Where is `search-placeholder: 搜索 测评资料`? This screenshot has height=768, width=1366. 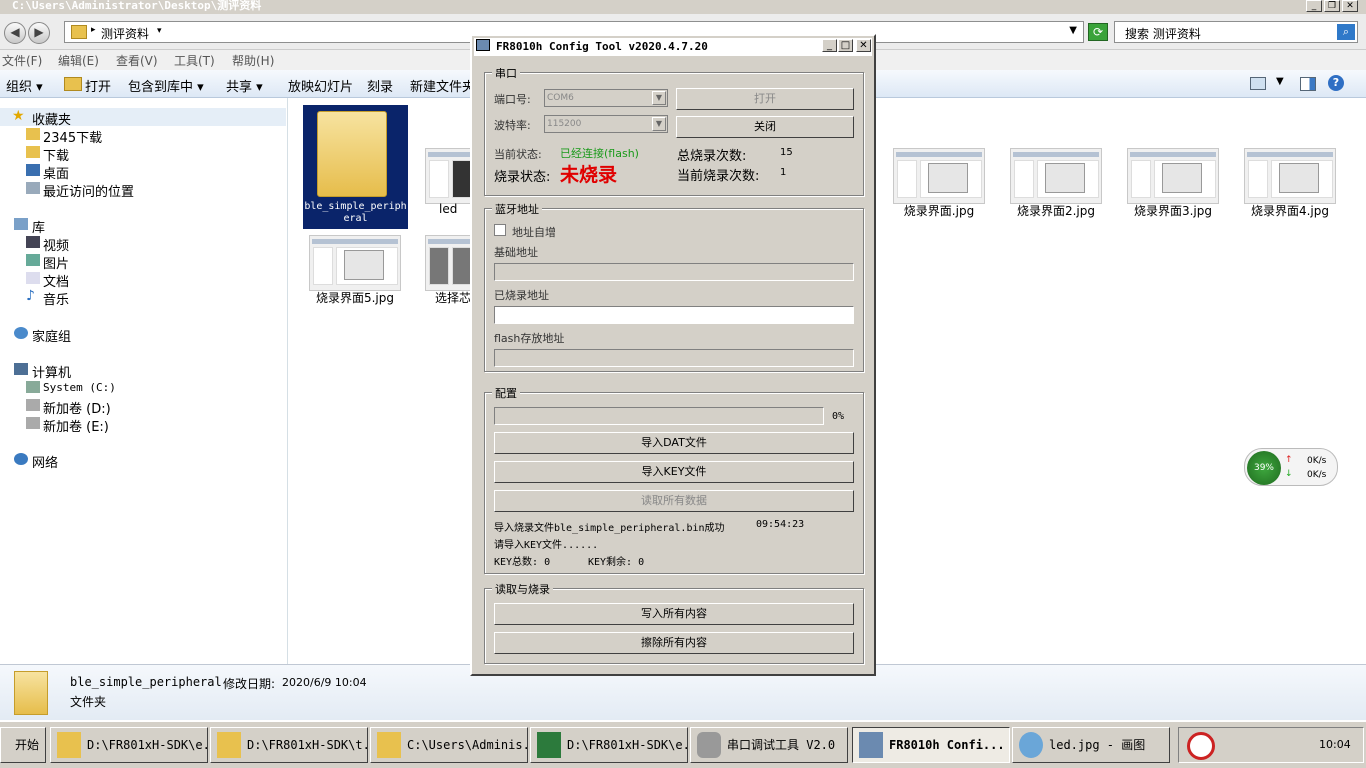
search-placeholder: 搜索 测评资料 is located at coordinates (1163, 34).